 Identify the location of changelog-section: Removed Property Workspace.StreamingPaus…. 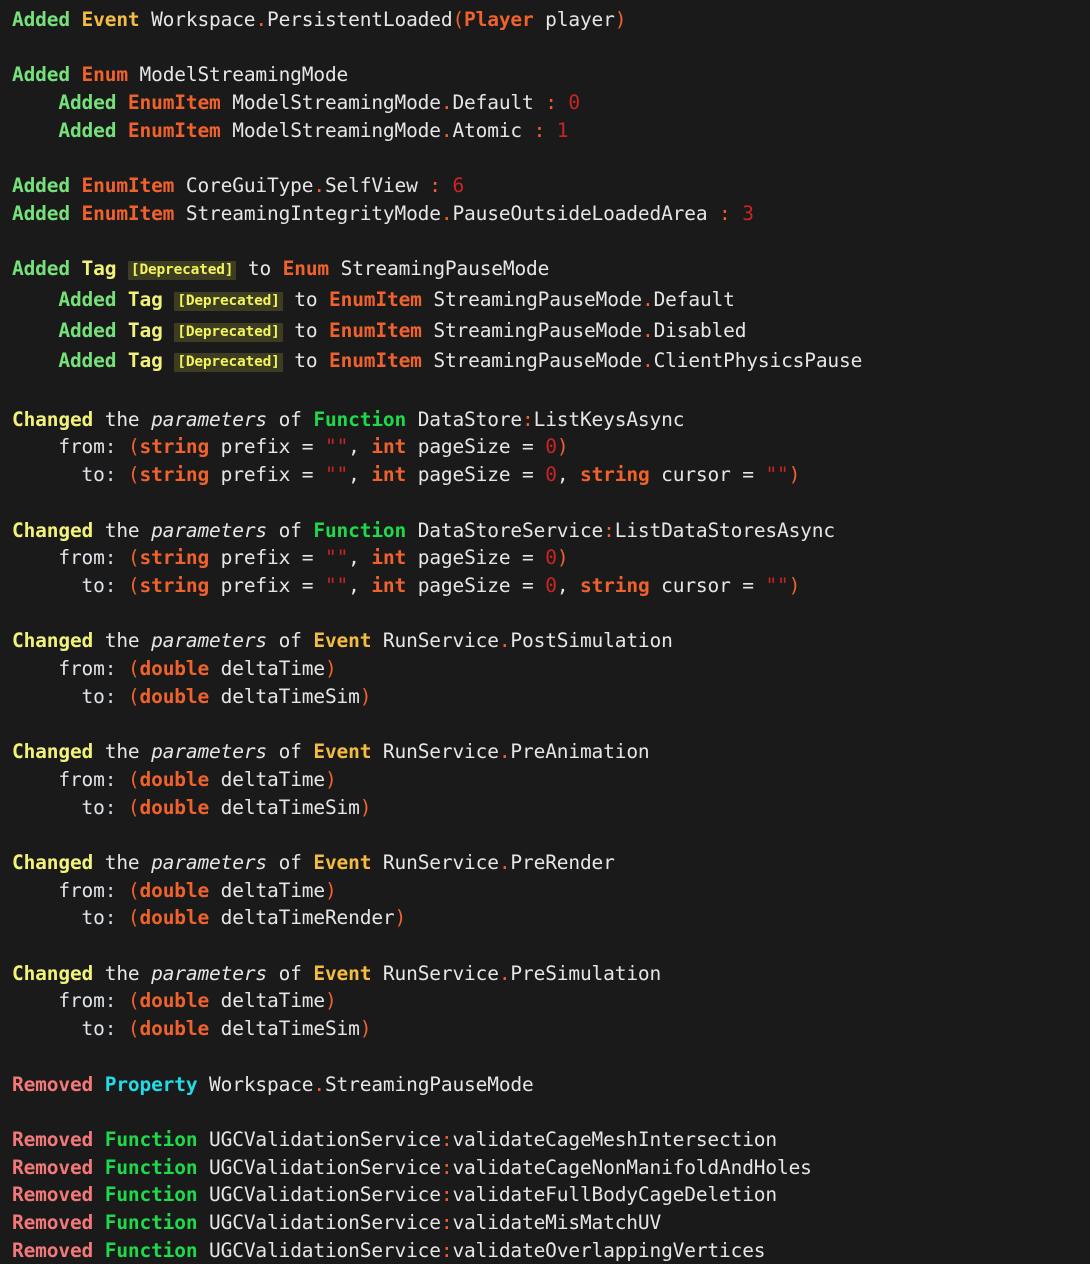
(551, 1085).